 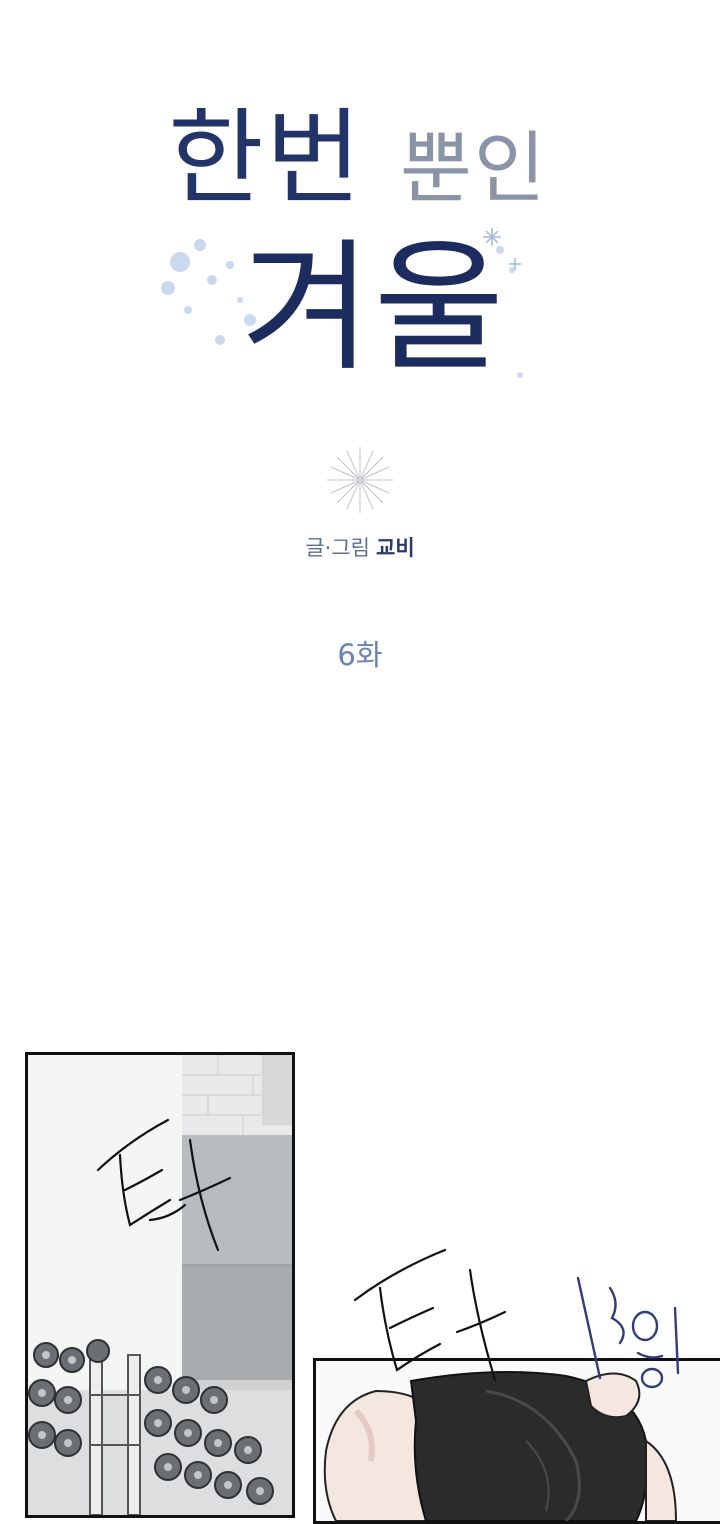 What do you see at coordinates (474, 169) in the screenshot?
I see `title-word-ppunin: 뿐인` at bounding box center [474, 169].